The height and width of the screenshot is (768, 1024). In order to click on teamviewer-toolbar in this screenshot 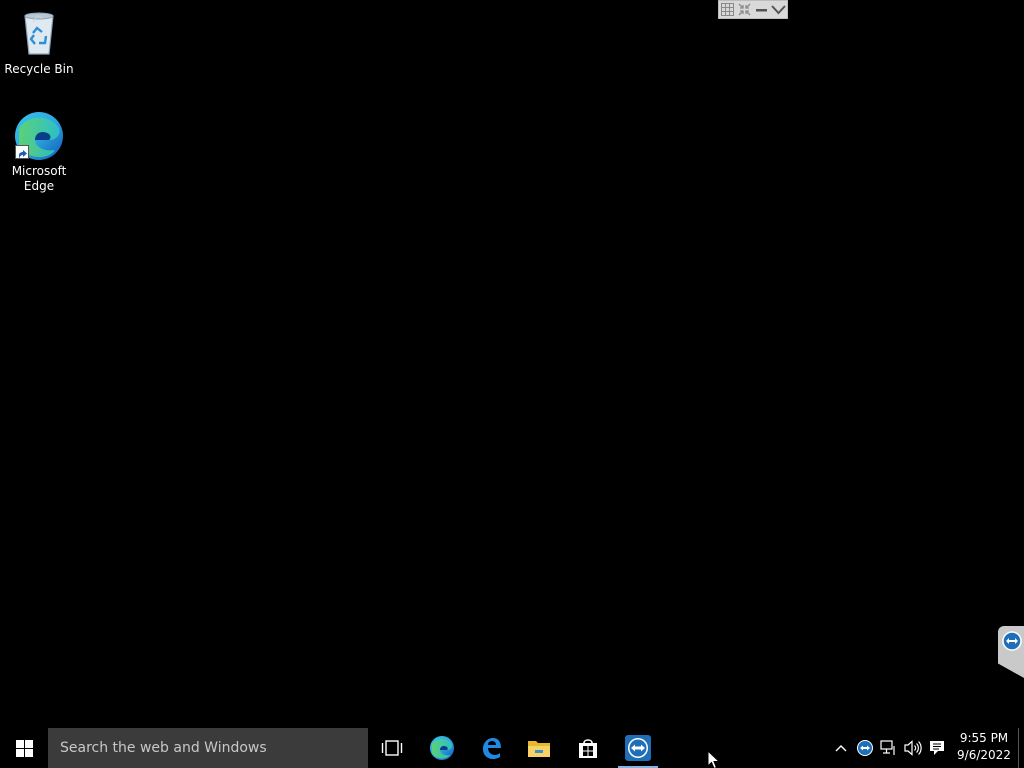, I will do `click(753, 9)`.